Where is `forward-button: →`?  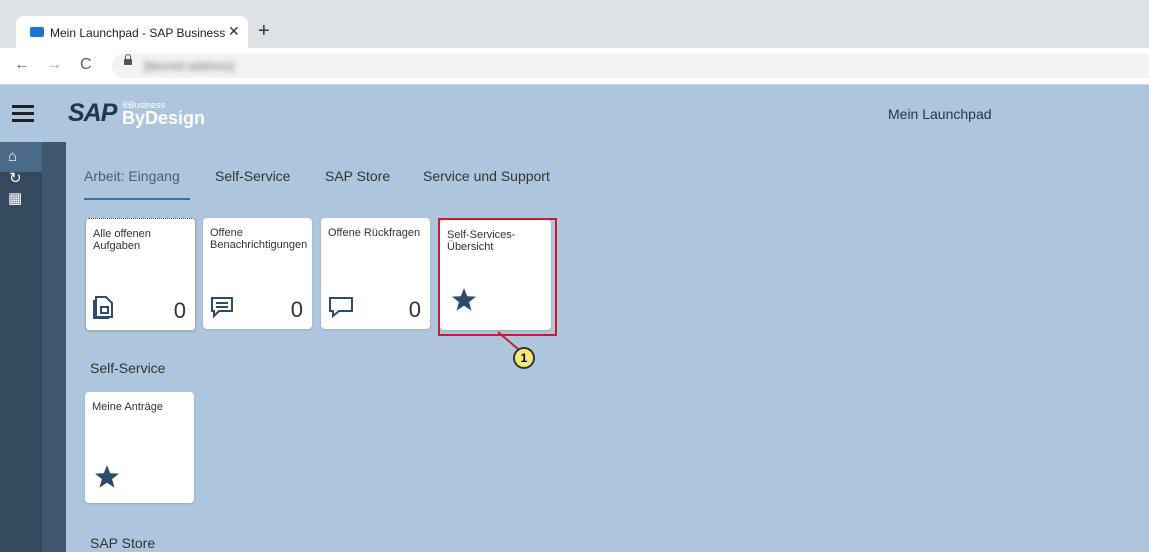 forward-button: → is located at coordinates (54, 65).